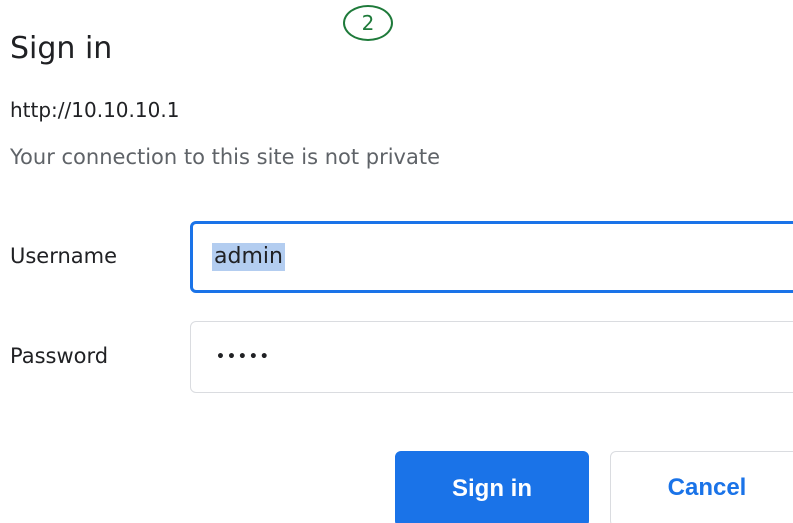 This screenshot has width=793, height=523. What do you see at coordinates (491, 357) in the screenshot?
I see `password-input: •••••` at bounding box center [491, 357].